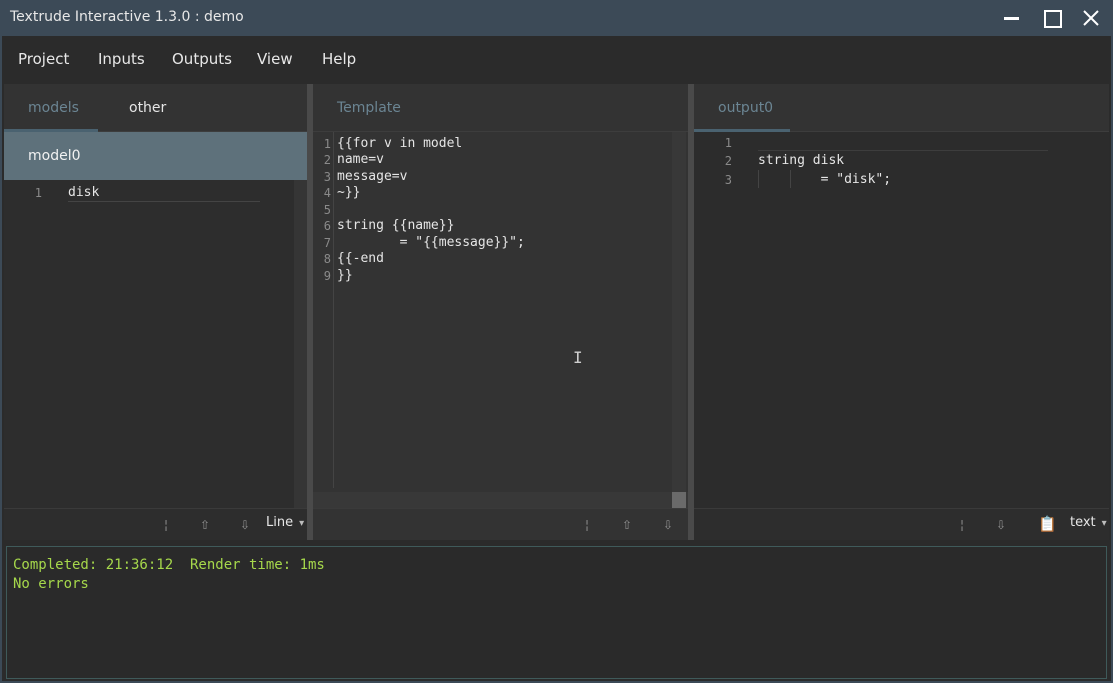  I want to click on clipboard-icon: 📋, so click(1047, 524).